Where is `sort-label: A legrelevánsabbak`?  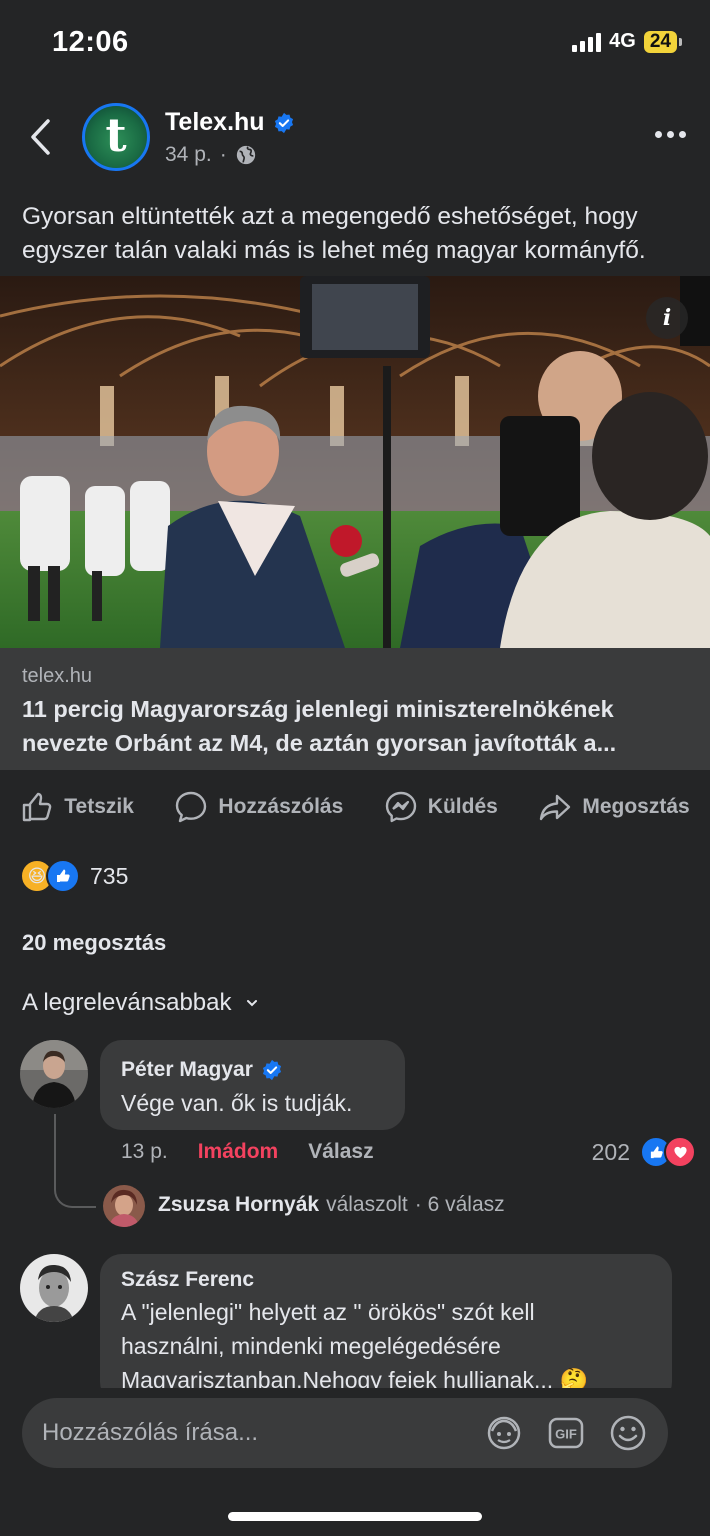 sort-label: A legrelevánsabbak is located at coordinates (127, 1002).